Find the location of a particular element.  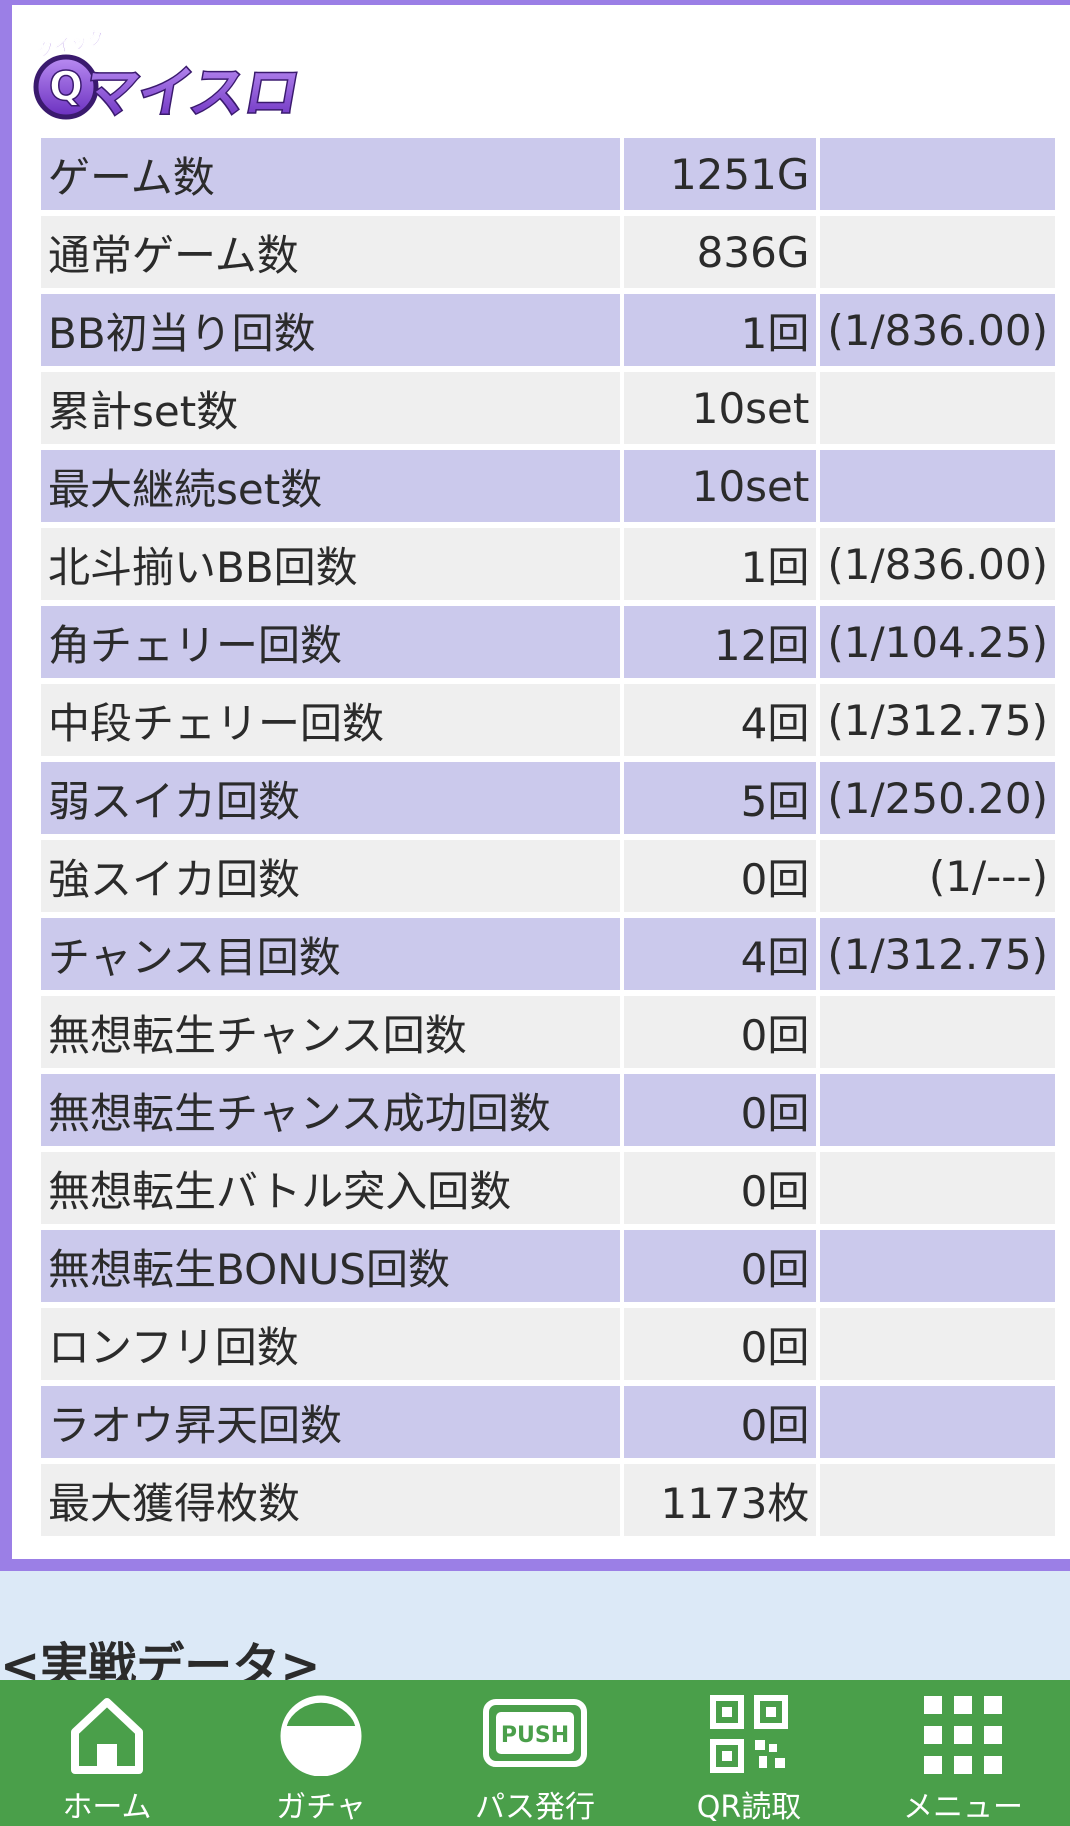

stats-row: 中段チェリー回数 4回 (1/312.75) is located at coordinates (548, 720).